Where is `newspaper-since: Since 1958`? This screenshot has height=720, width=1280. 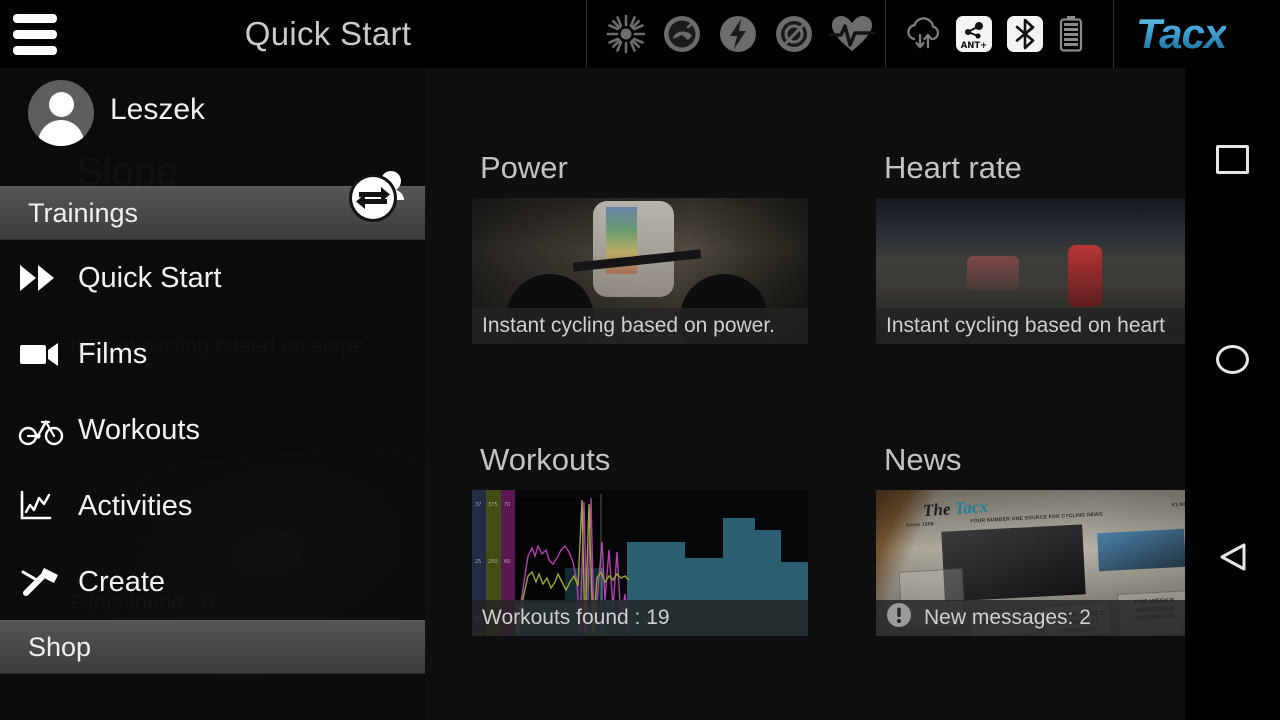
newspaper-since: Since 1958 is located at coordinates (920, 525).